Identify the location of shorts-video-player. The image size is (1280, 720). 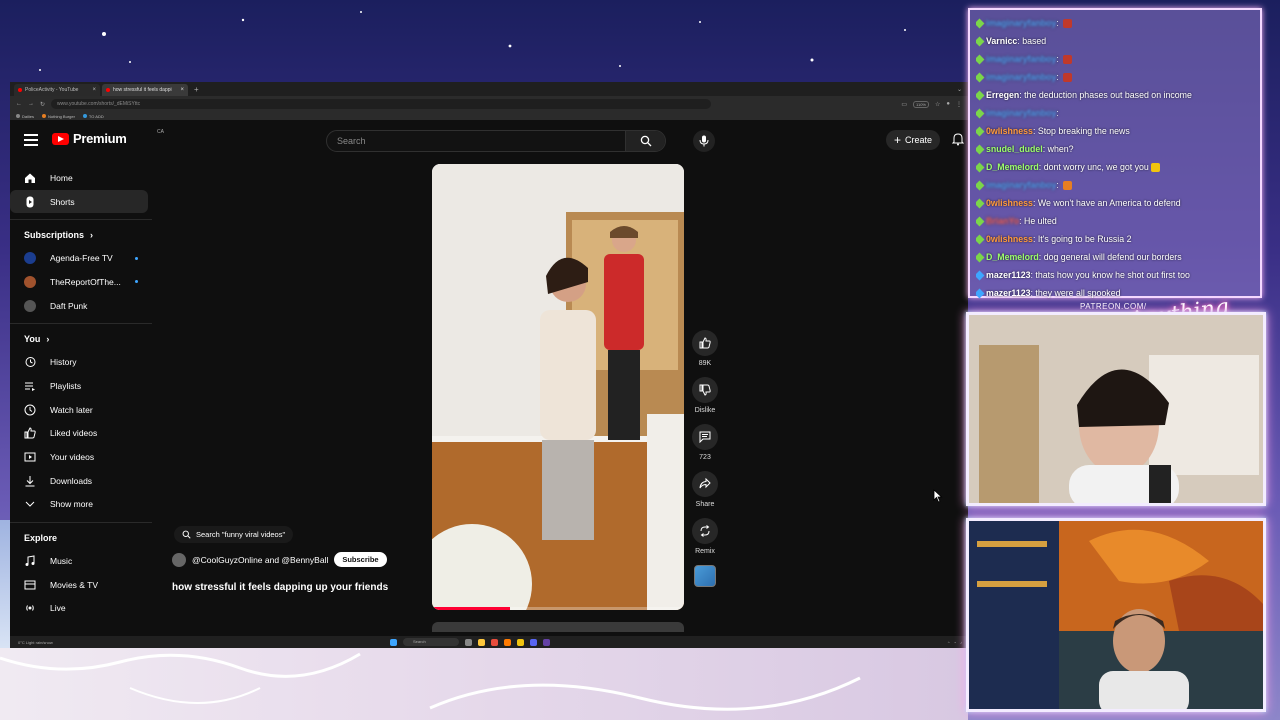
(558, 387).